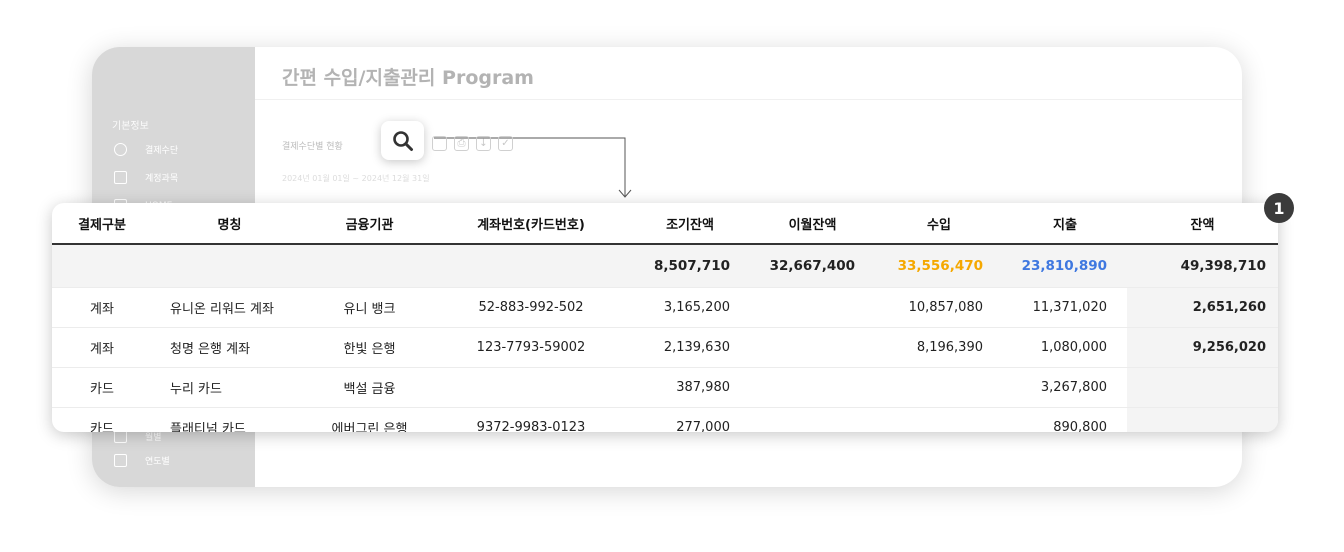  I want to click on sidebar-item-payment-methods: 결제수단, so click(146, 149).